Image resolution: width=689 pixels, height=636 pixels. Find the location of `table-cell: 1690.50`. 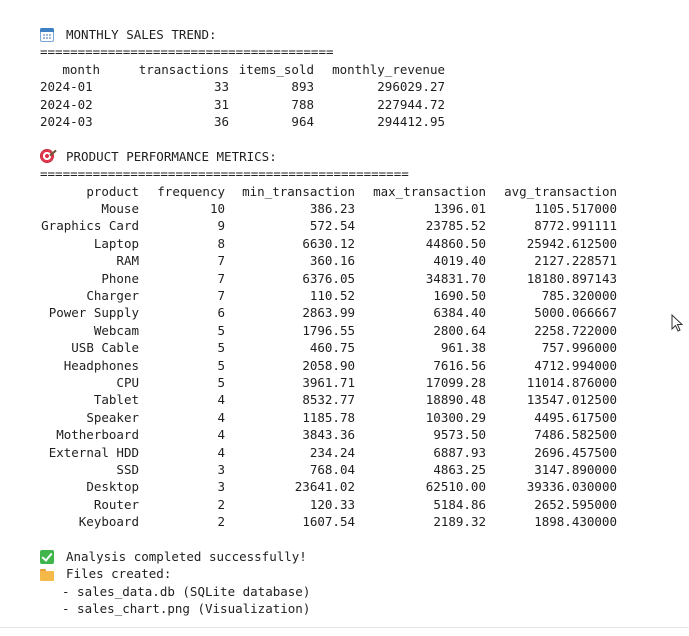

table-cell: 1690.50 is located at coordinates (459, 296).